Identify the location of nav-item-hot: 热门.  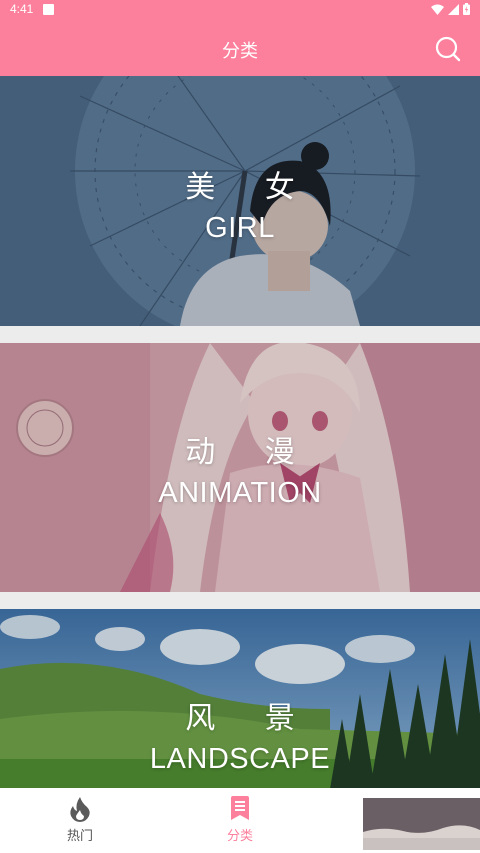
(80, 820).